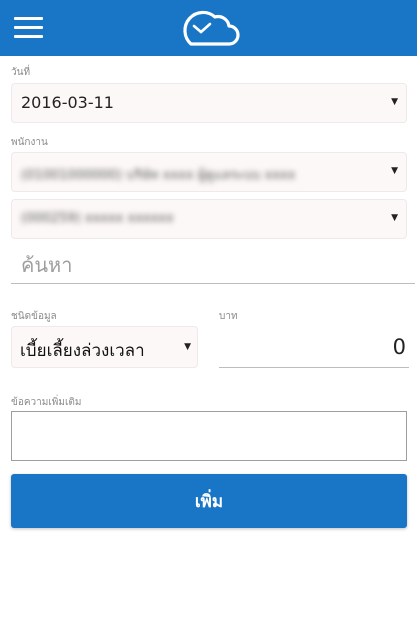 This screenshot has width=417, height=632. I want to click on date-select: 2016-03-11 ▼, so click(209, 103).